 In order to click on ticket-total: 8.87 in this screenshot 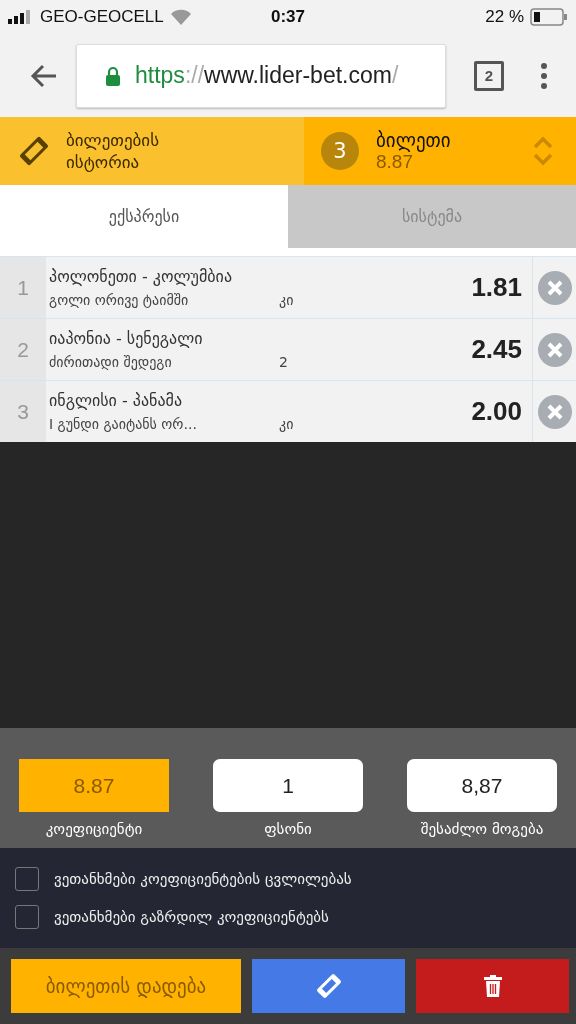, I will do `click(394, 162)`.